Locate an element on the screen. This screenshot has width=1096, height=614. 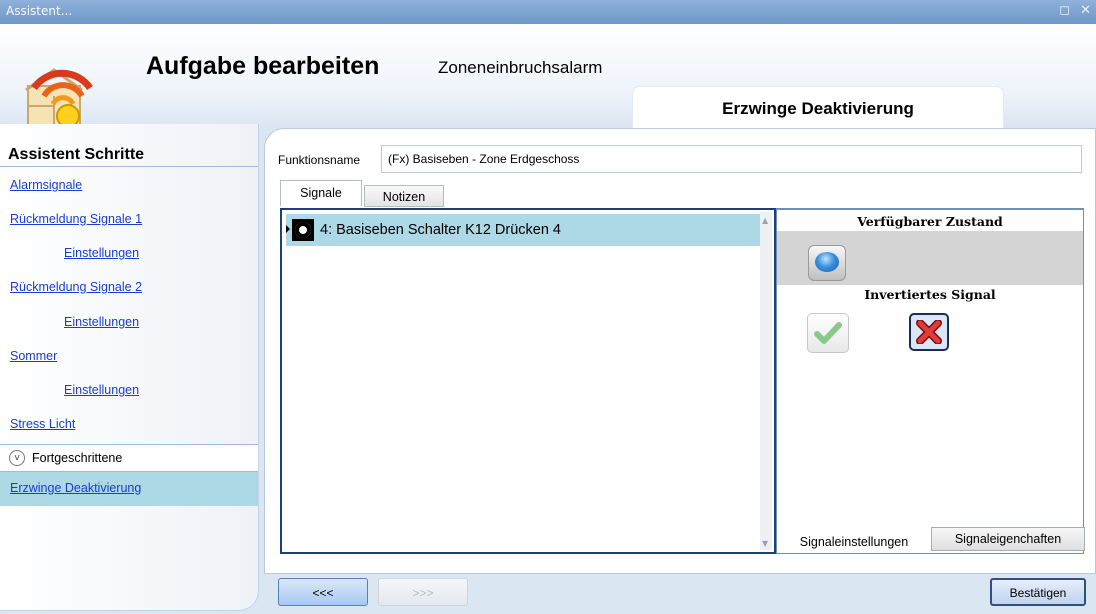
inverted-signal-heading: Invertiertes Signal is located at coordinates (930, 294).